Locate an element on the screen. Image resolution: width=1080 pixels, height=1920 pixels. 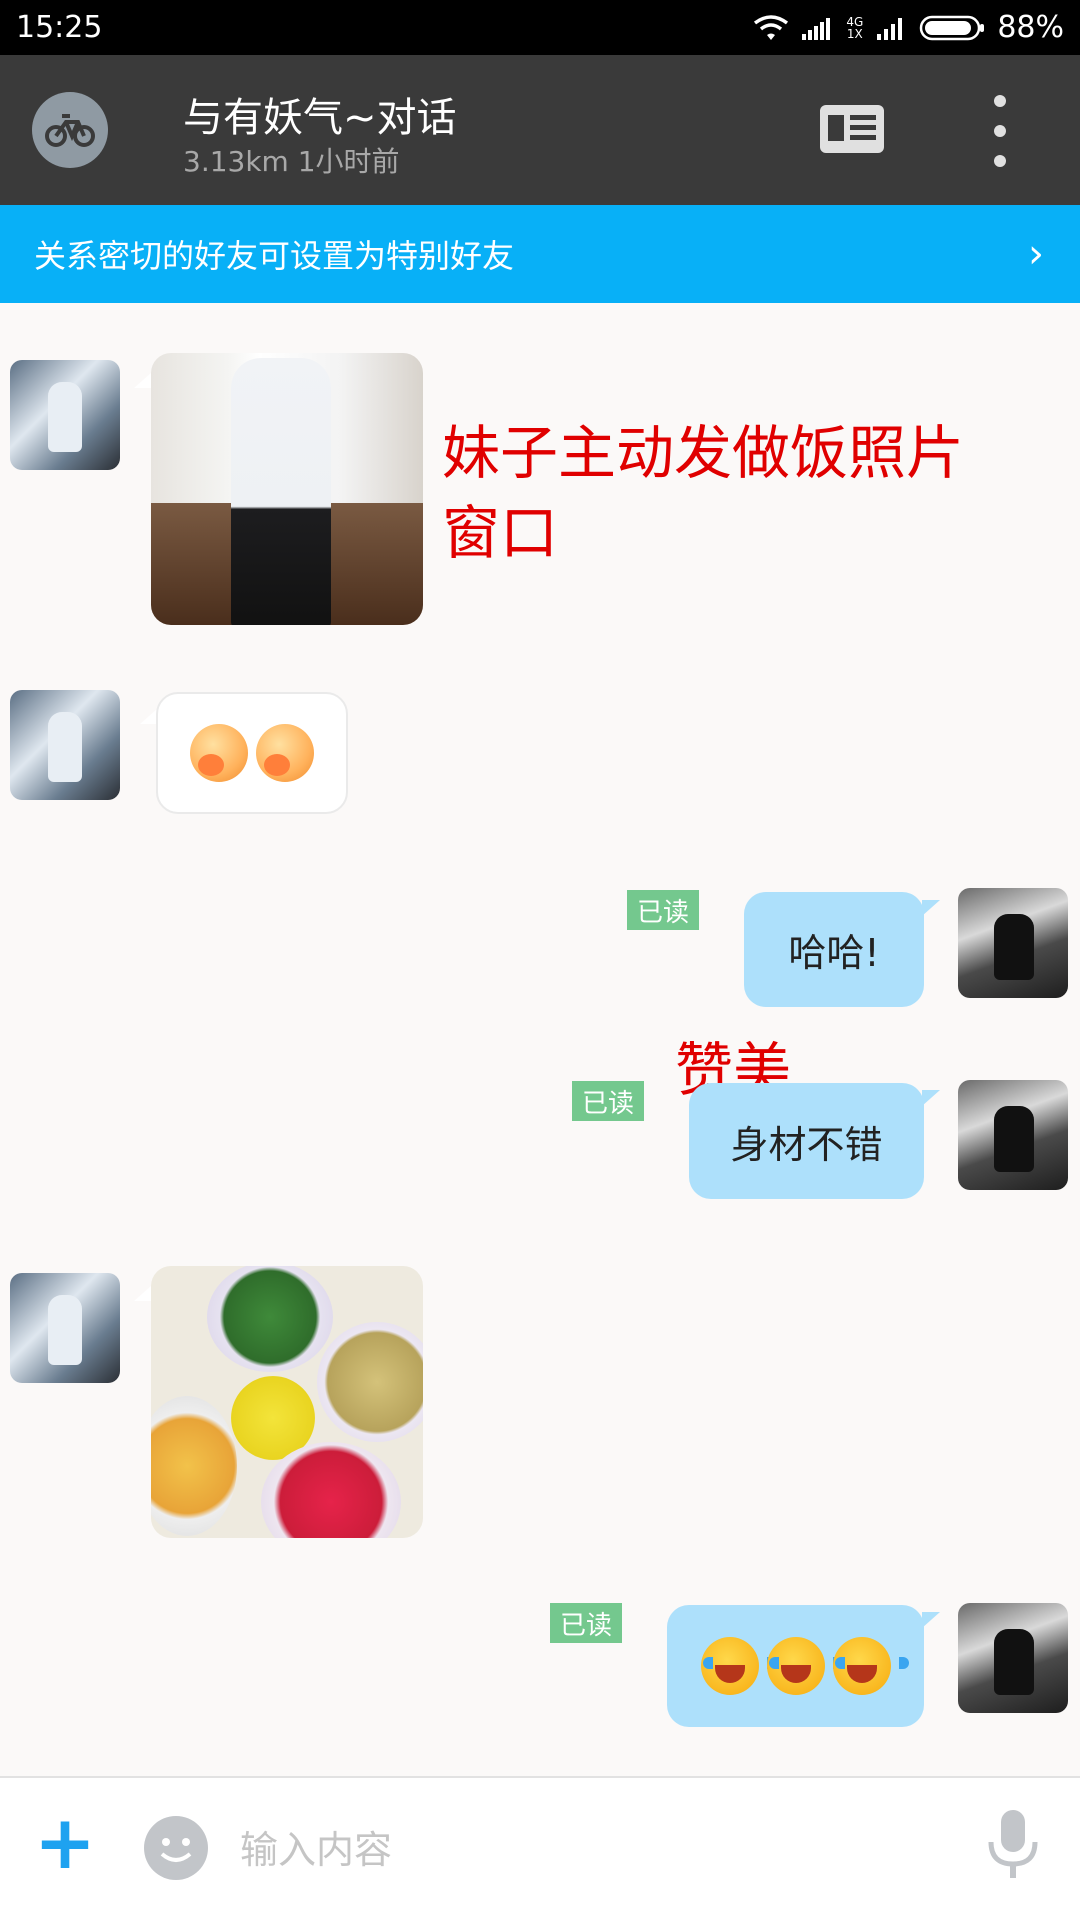
status-bar: 15:25 4G 1X 88% is located at coordinates (540, 27).